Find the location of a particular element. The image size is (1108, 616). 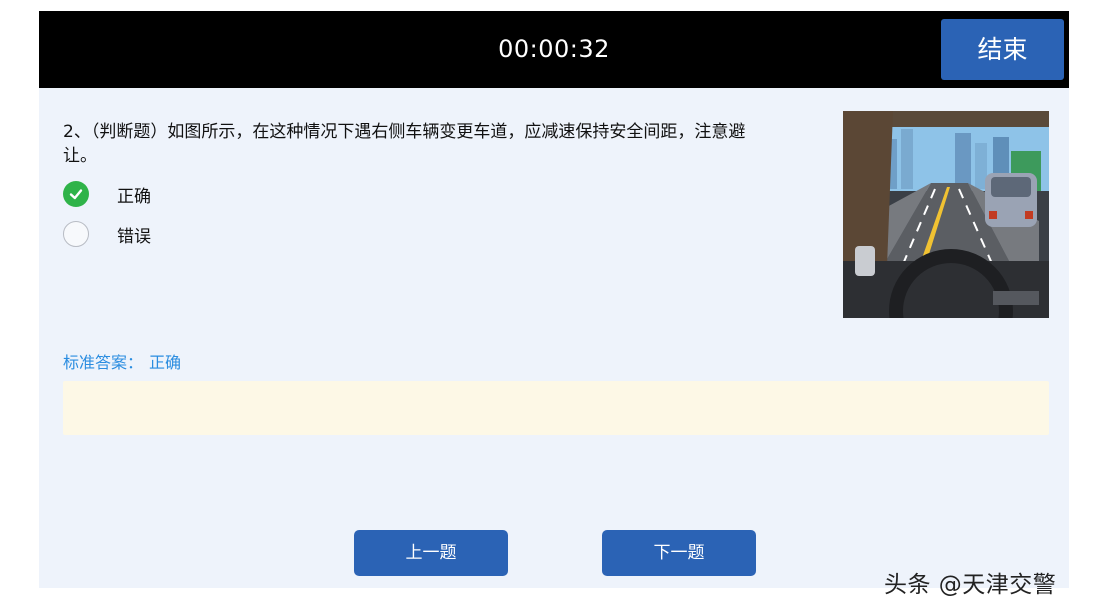

option-wrong: 错误 is located at coordinates (107, 234).